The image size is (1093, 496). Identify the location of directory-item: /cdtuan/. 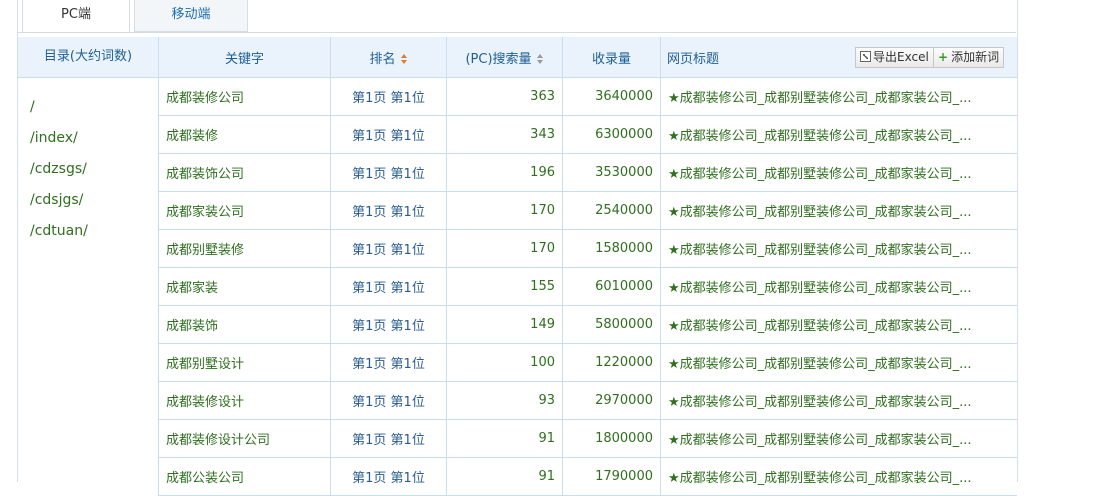
(88, 231).